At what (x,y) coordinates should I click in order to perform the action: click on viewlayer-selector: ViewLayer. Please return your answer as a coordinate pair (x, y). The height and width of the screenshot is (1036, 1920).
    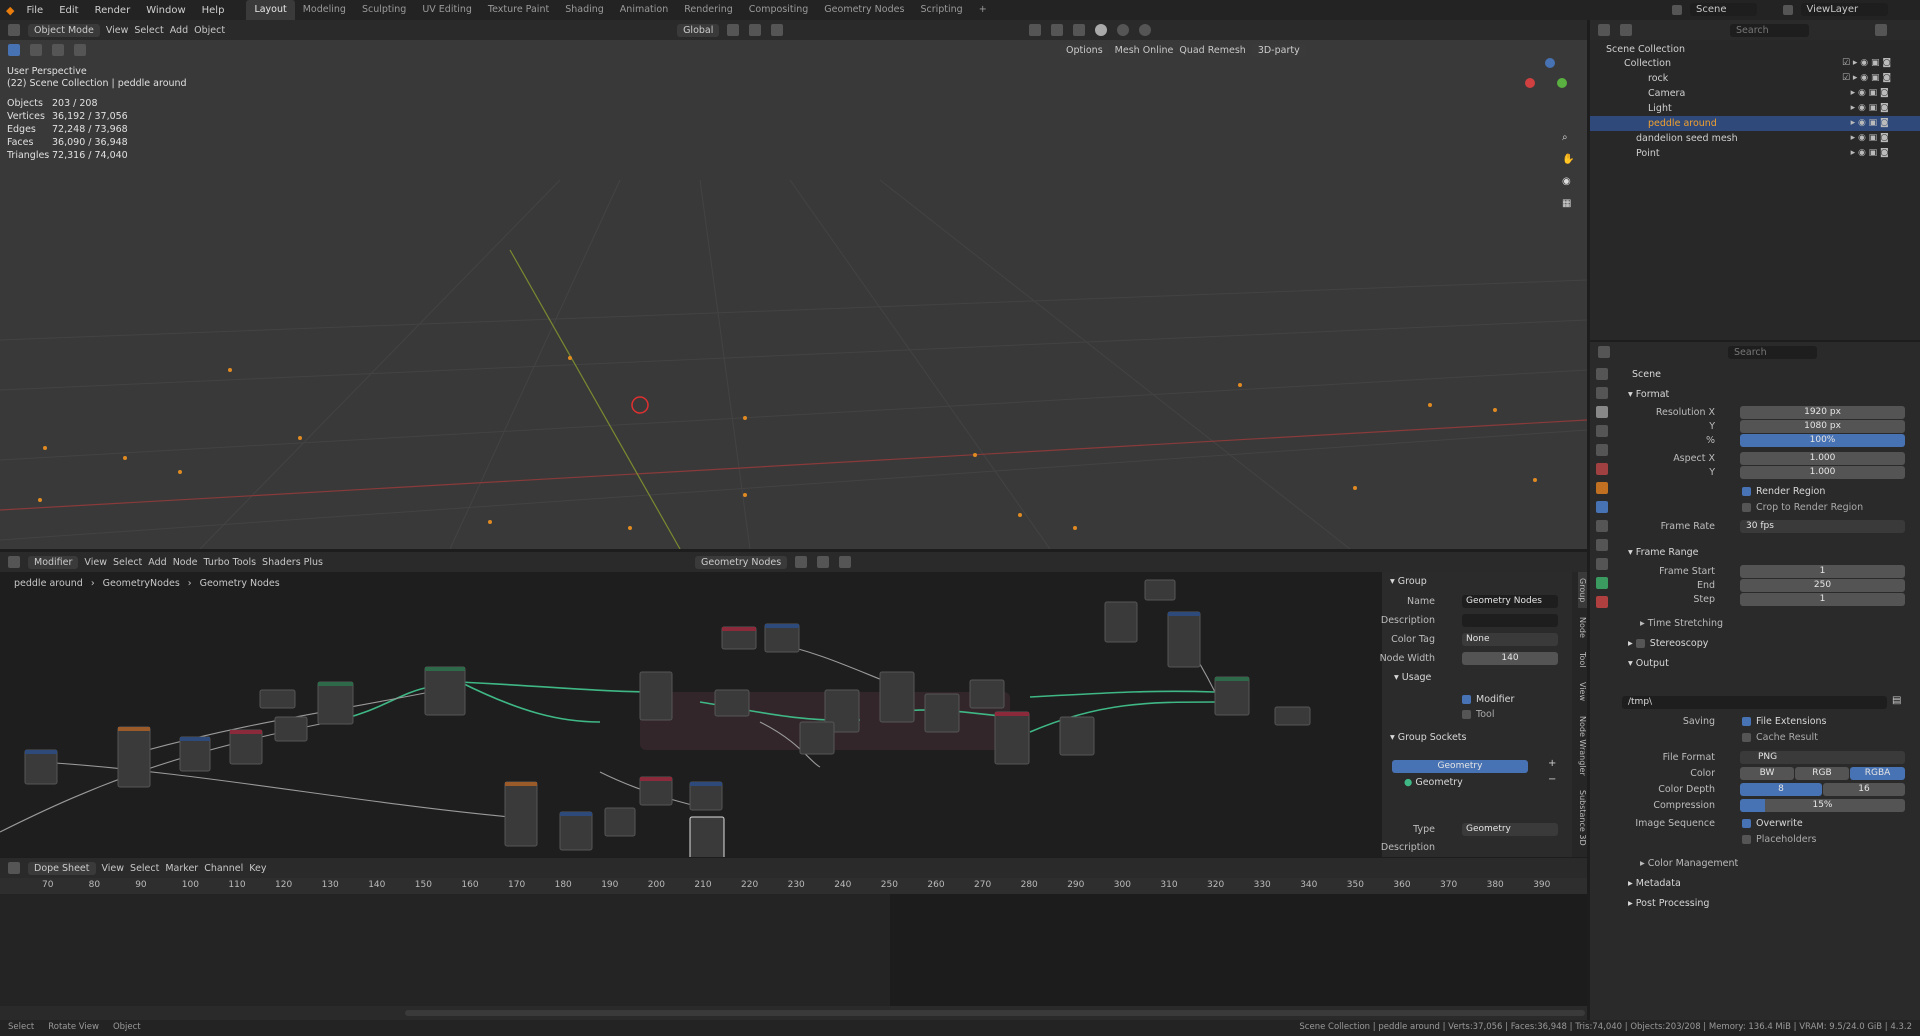
    Looking at the image, I should click on (1844, 9).